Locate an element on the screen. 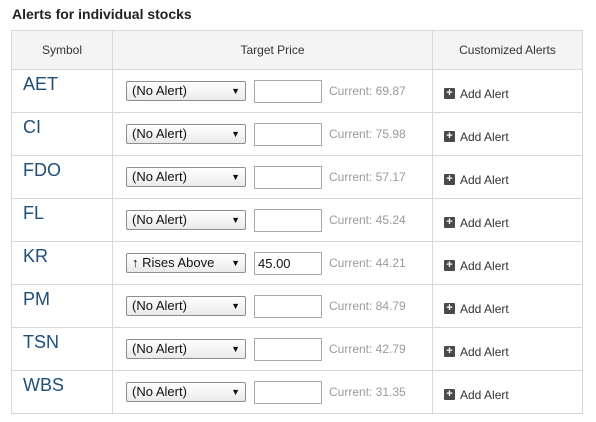  symbol-link: KR is located at coordinates (35, 256).